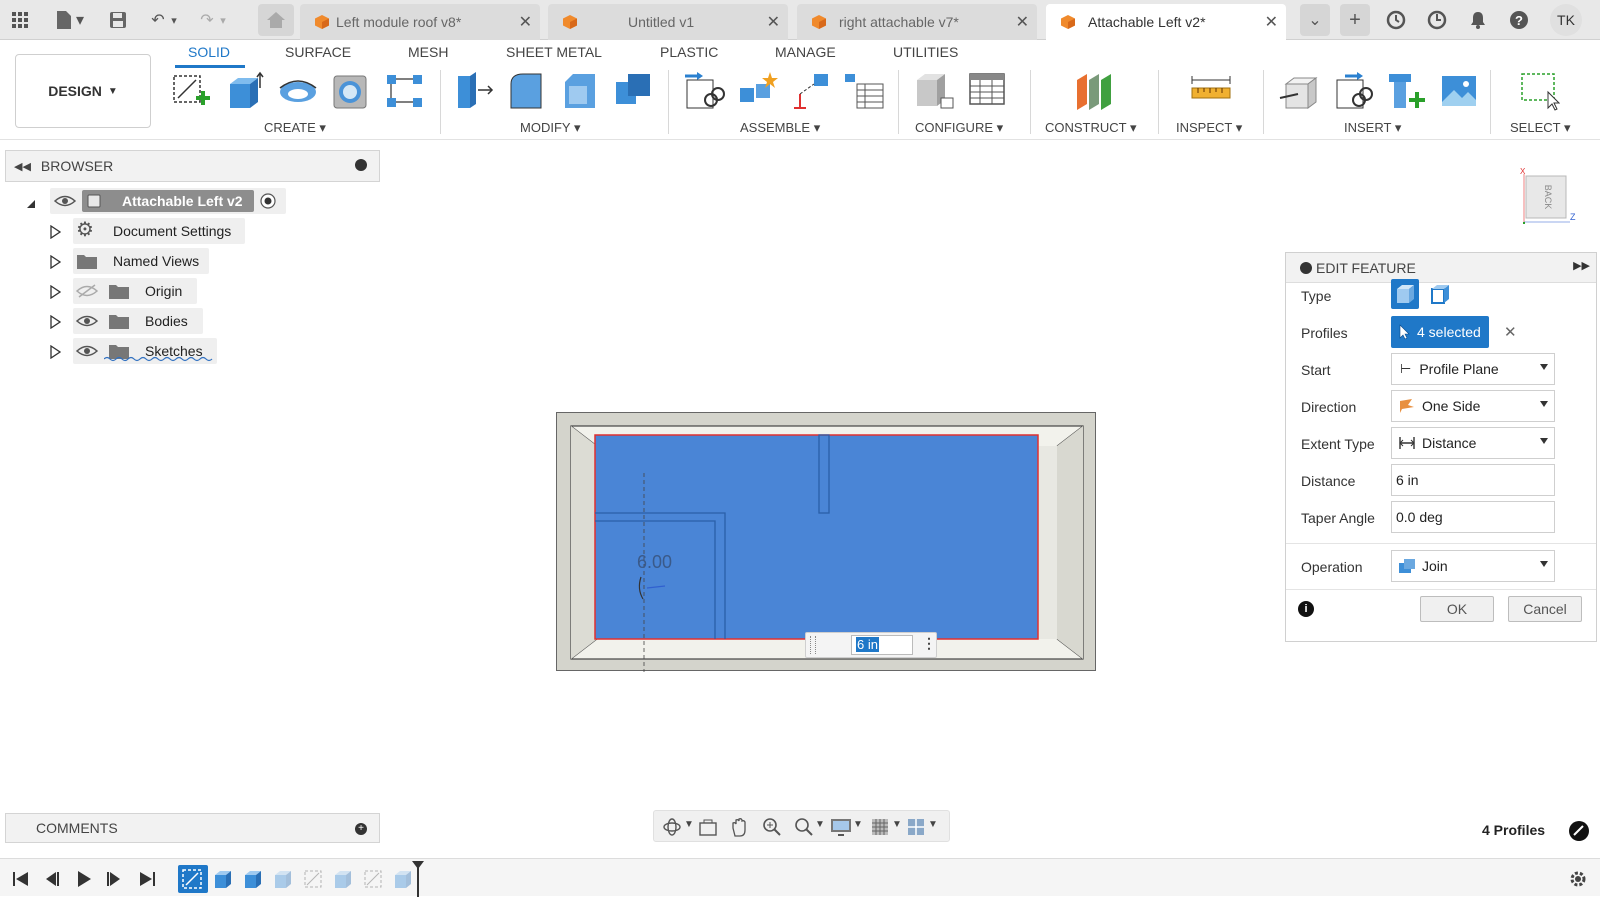 This screenshot has height=898, width=1600. Describe the element at coordinates (1459, 91) in the screenshot. I see `insert-canvas-image-icon` at that location.